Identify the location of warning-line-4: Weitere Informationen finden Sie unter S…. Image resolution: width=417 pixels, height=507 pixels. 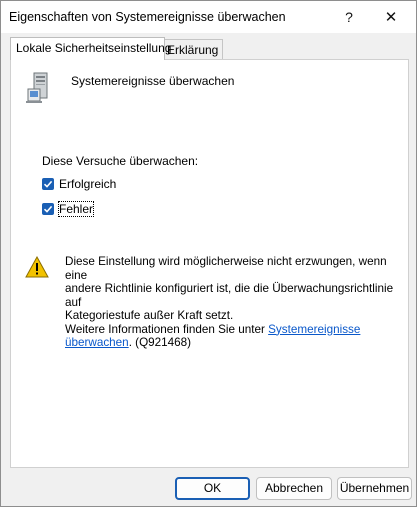
(230, 330).